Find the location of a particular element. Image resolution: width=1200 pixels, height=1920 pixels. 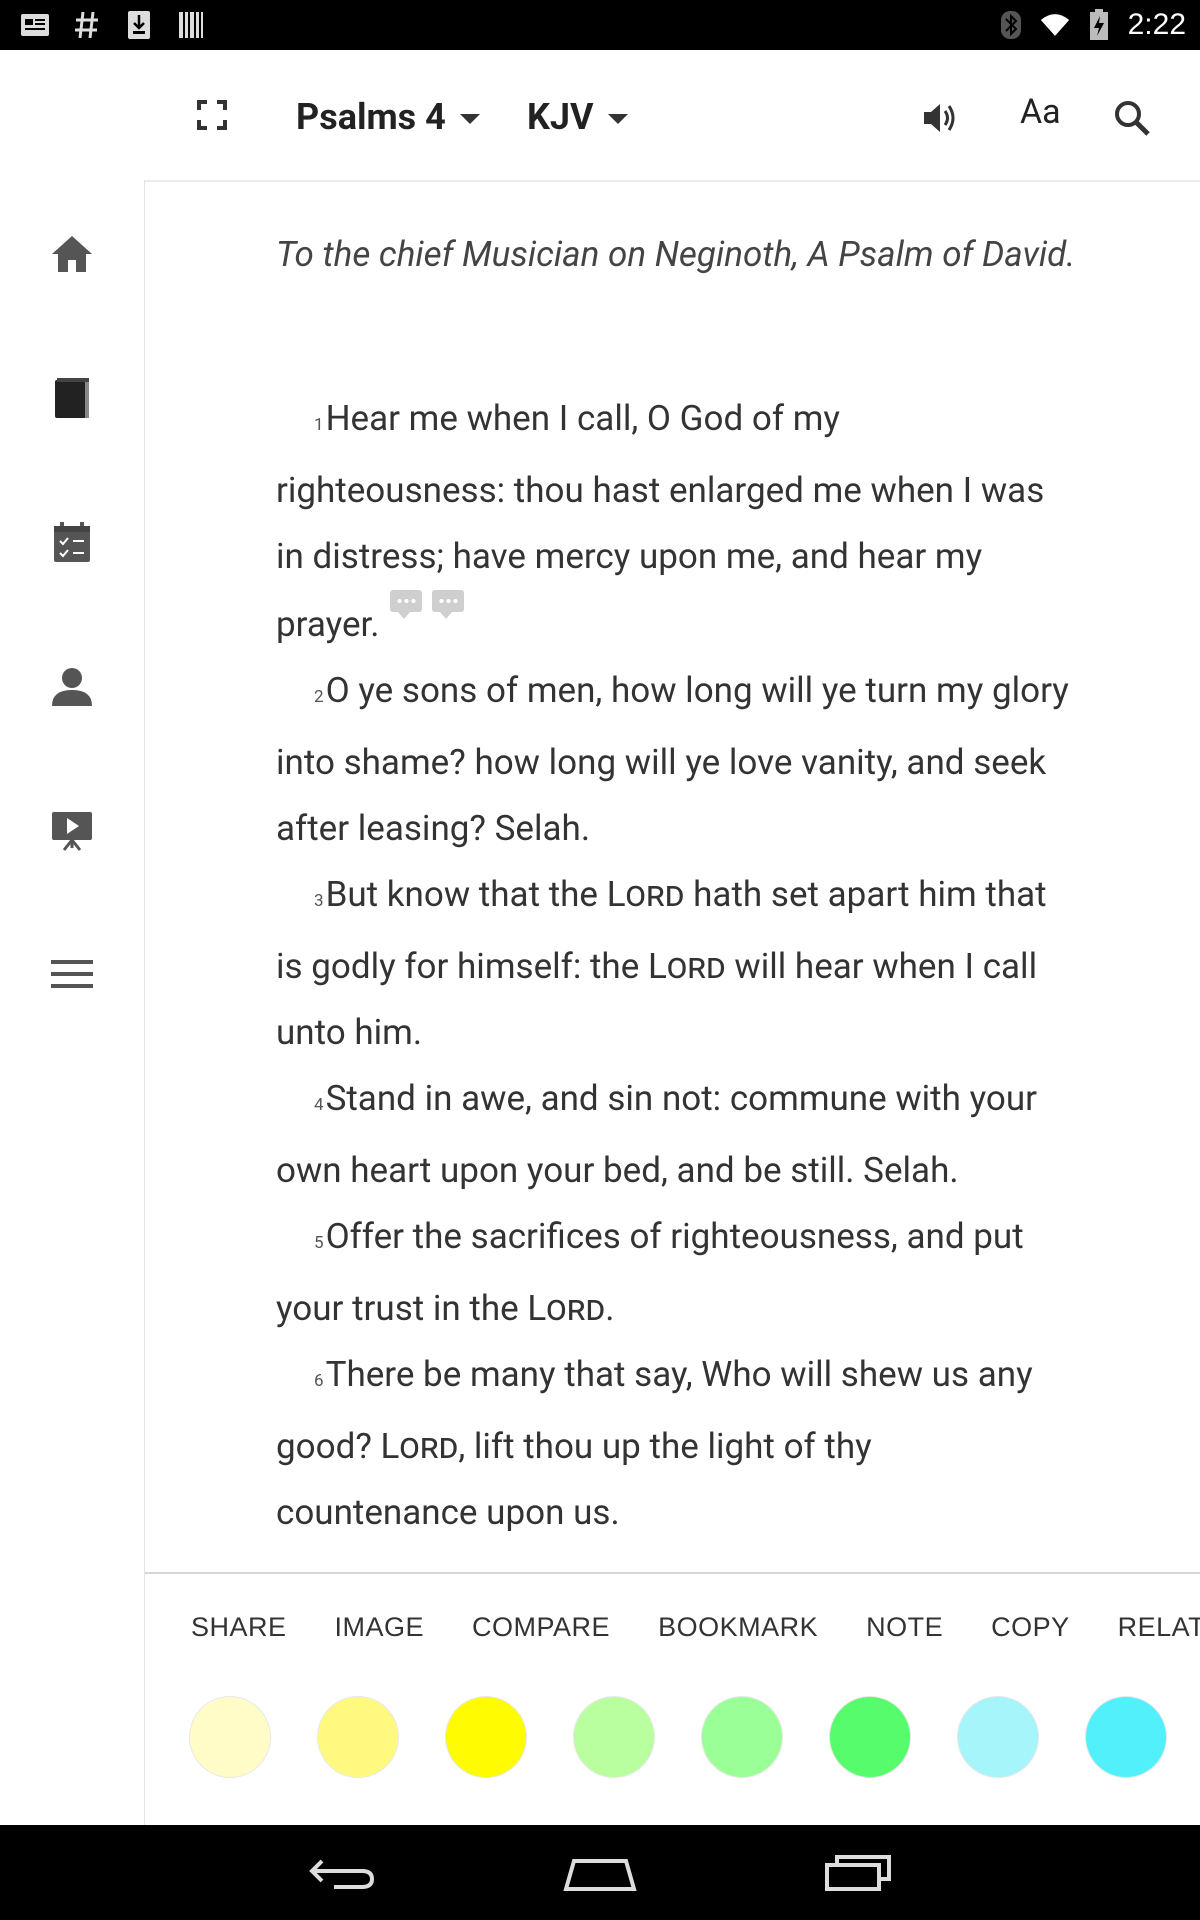

hash-icon is located at coordinates (87, 25).